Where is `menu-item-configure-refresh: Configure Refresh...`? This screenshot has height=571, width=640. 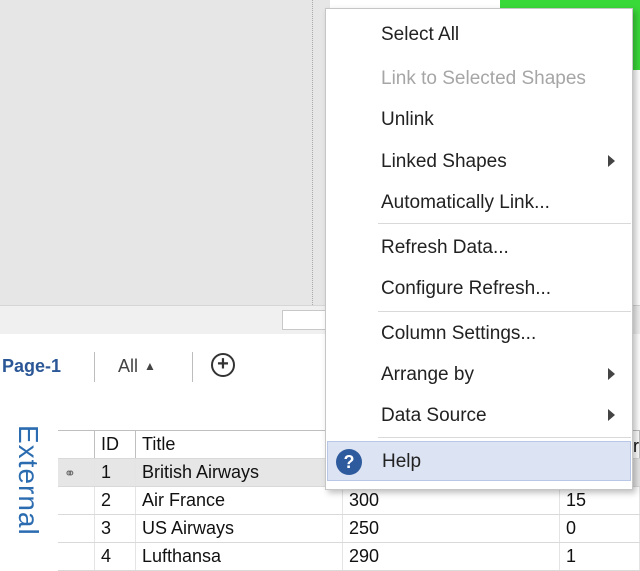 menu-item-configure-refresh: Configure Refresh... is located at coordinates (479, 289).